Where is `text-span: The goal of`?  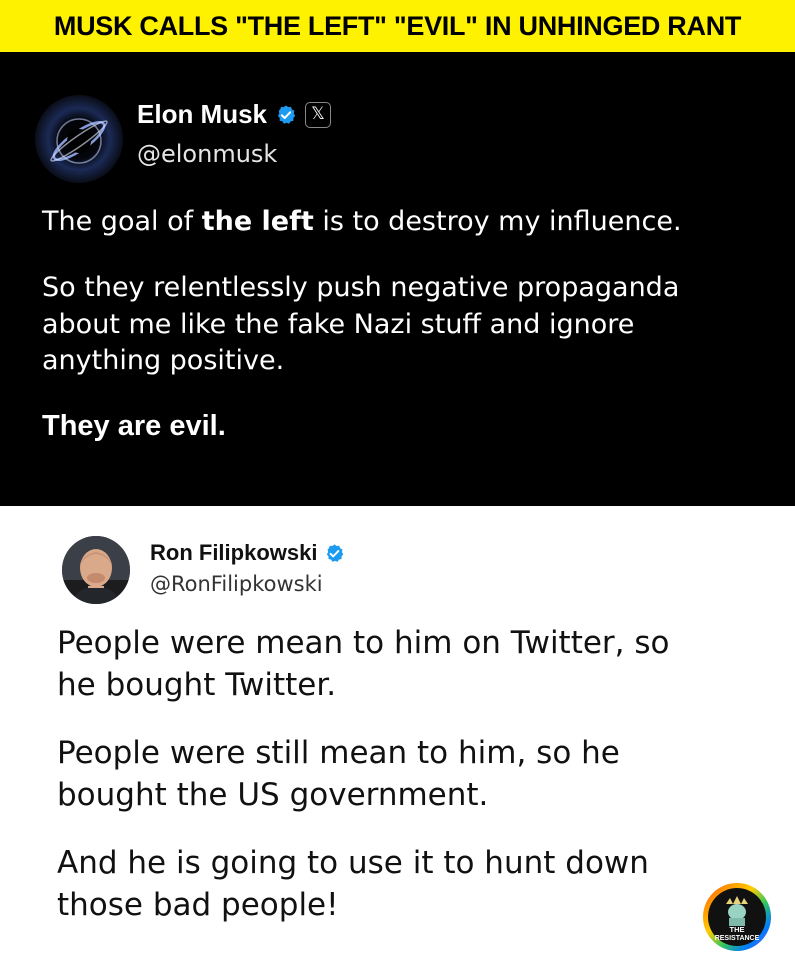
text-span: The goal of is located at coordinates (122, 221).